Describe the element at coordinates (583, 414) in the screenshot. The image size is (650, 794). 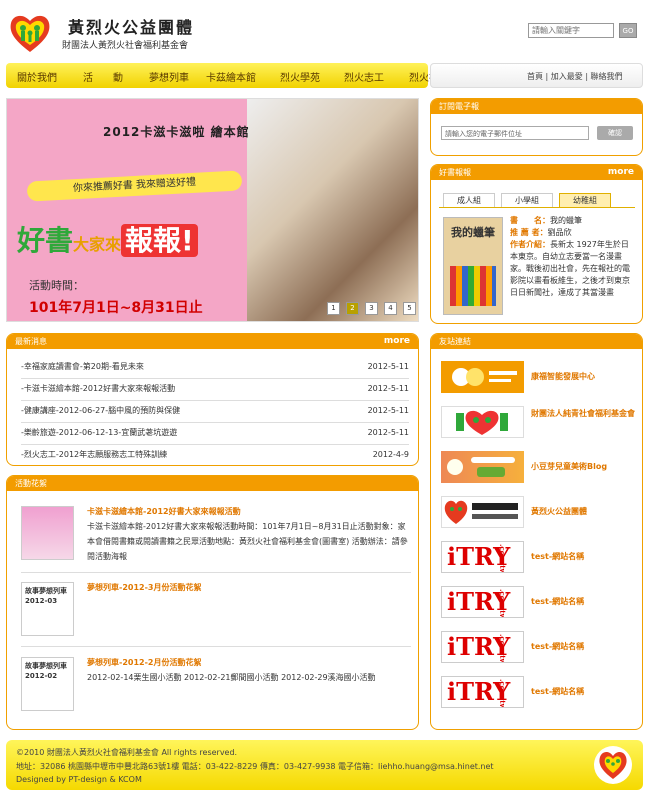
I see `friend-link-label: 財團法人純青社會福利基金會` at that location.